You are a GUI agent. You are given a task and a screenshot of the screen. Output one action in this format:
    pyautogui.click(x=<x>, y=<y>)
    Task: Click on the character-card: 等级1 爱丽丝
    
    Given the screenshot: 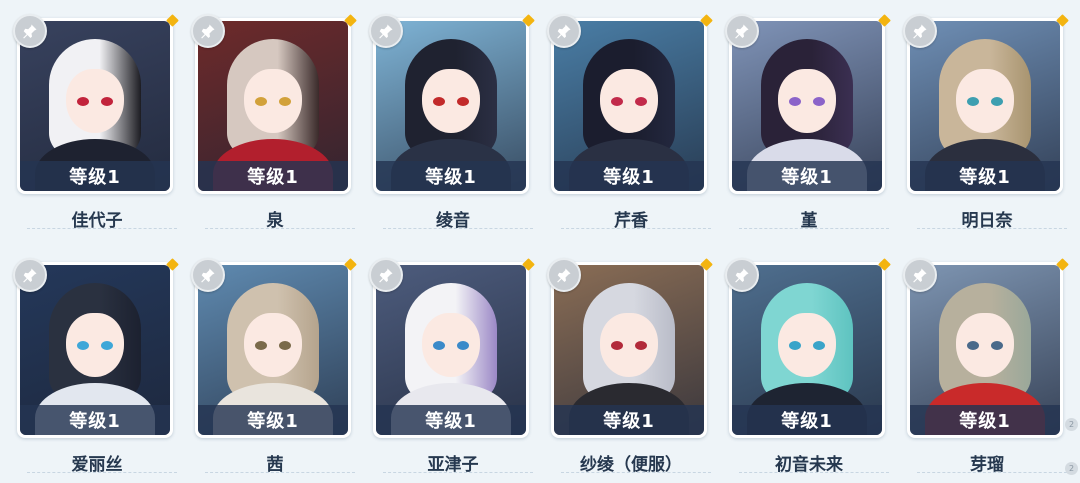 What is the action you would take?
    pyautogui.click(x=97, y=366)
    